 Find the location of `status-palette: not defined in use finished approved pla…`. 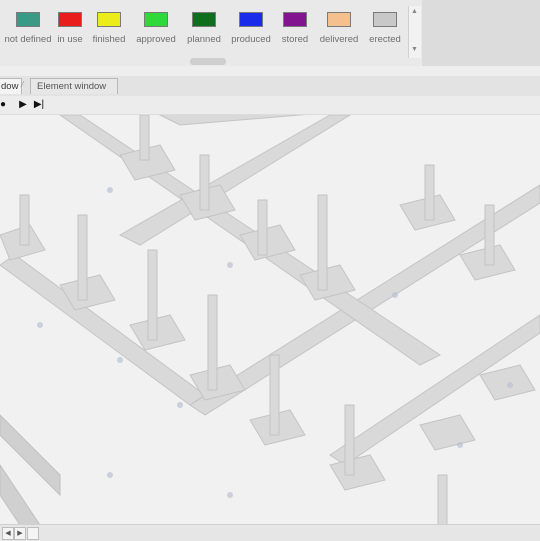

status-palette: not defined in use finished approved pla… is located at coordinates (270, 33).